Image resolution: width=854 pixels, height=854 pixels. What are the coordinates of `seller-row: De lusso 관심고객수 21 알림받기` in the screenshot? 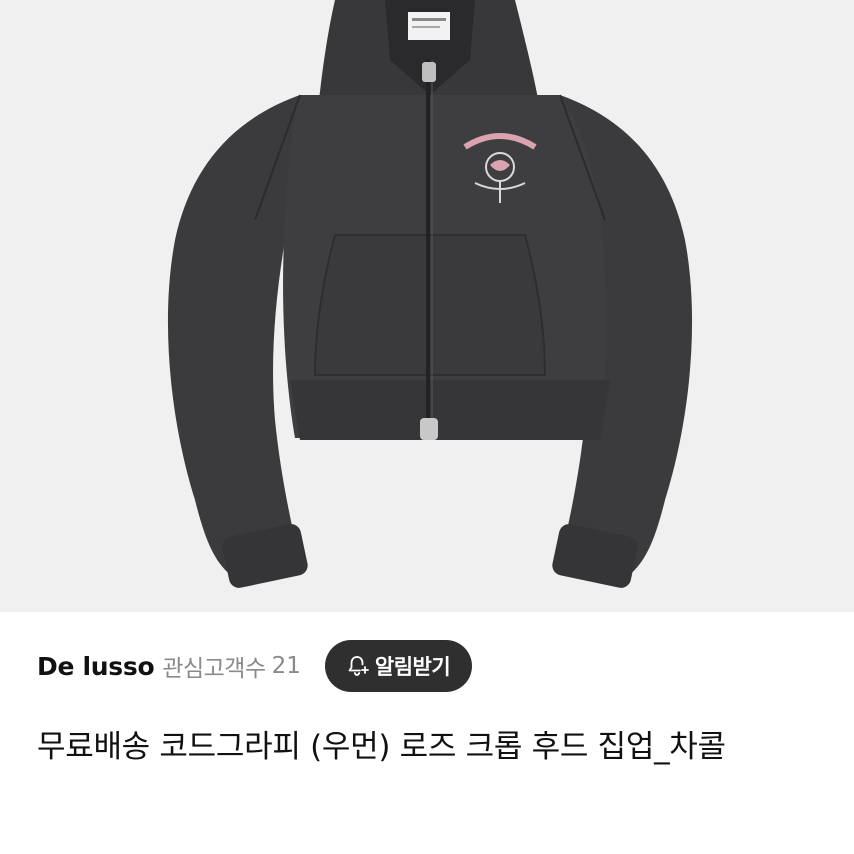 It's located at (427, 666).